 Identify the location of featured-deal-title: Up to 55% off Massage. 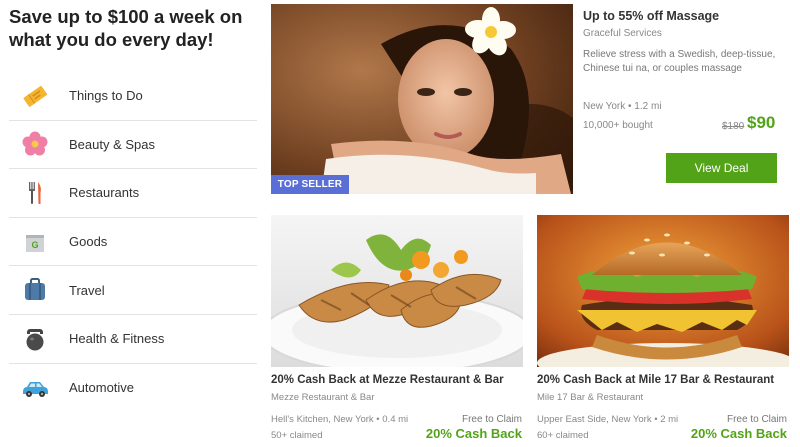
(687, 16).